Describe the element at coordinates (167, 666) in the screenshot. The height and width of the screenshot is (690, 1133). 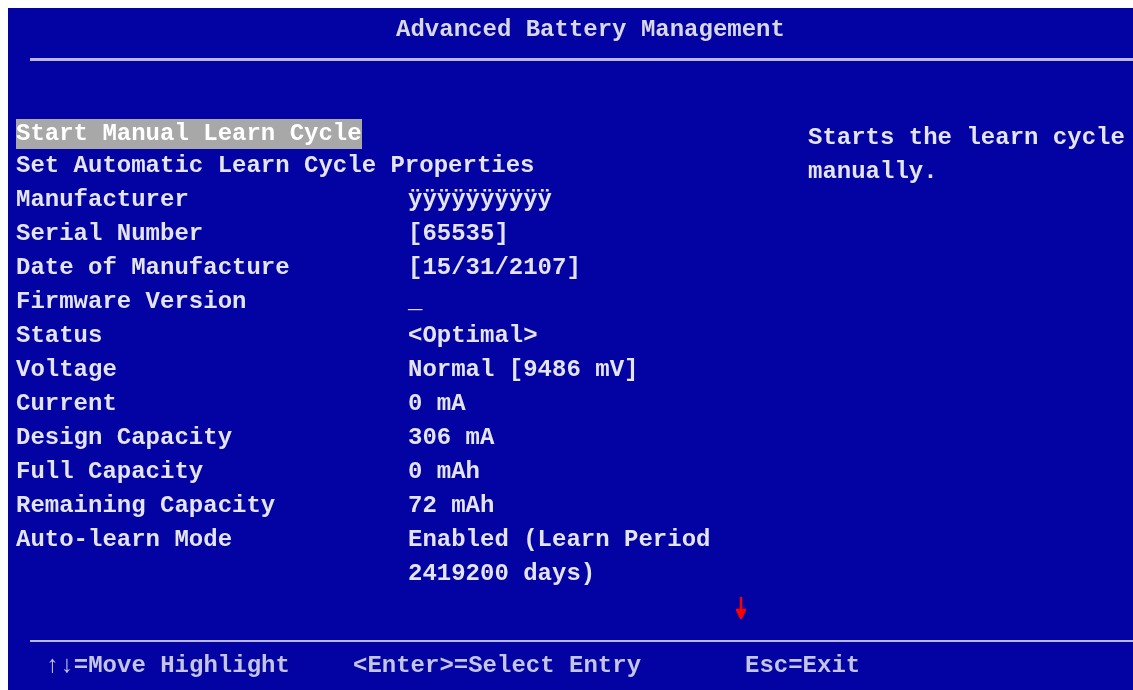
I see `key-hint: ↑↓=Move Highlight` at that location.